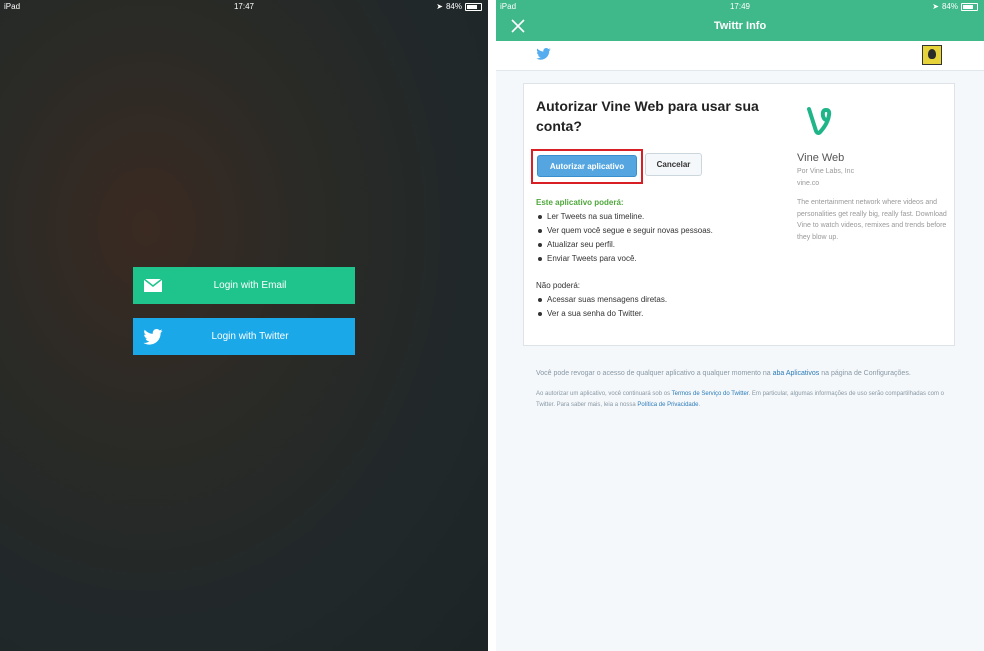 The width and height of the screenshot is (984, 651). I want to click on cancel-button: Cancelar, so click(673, 164).